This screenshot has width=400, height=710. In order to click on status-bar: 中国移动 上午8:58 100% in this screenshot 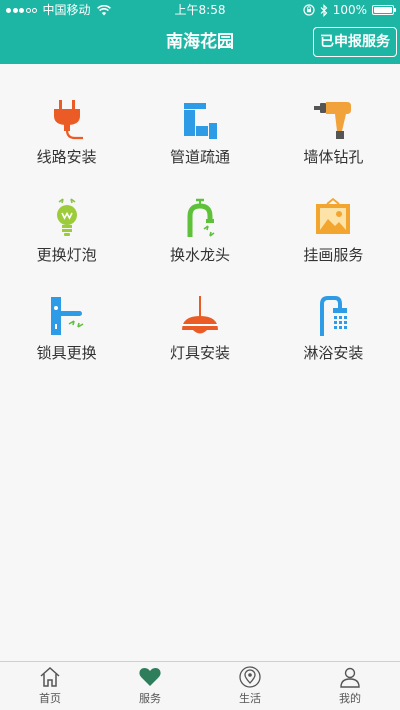, I will do `click(200, 10)`.